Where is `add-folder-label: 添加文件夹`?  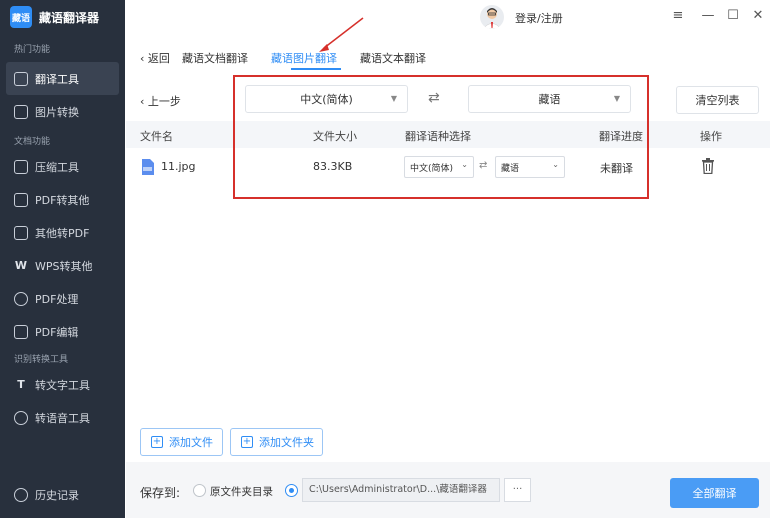 add-folder-label: 添加文件夹 is located at coordinates (286, 442).